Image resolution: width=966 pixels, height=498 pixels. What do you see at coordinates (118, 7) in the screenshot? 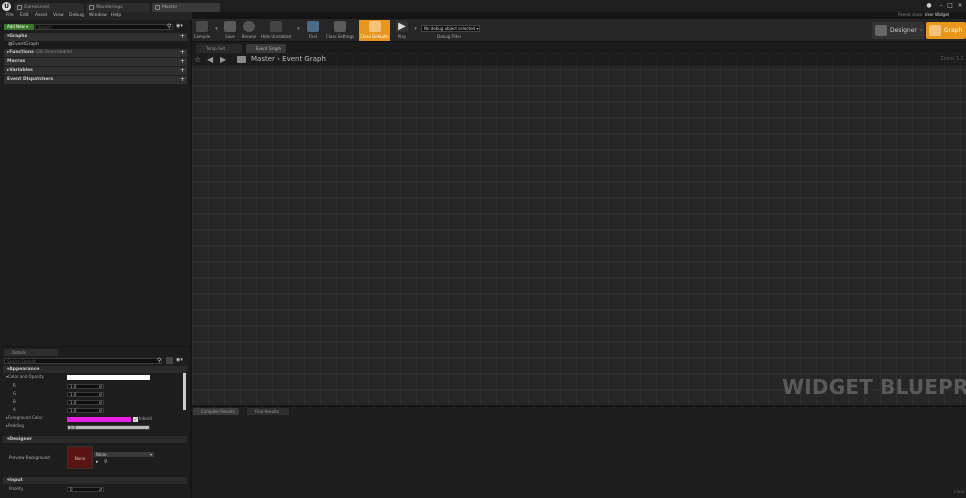
I see `tab-wanderings: Wanderings` at bounding box center [118, 7].